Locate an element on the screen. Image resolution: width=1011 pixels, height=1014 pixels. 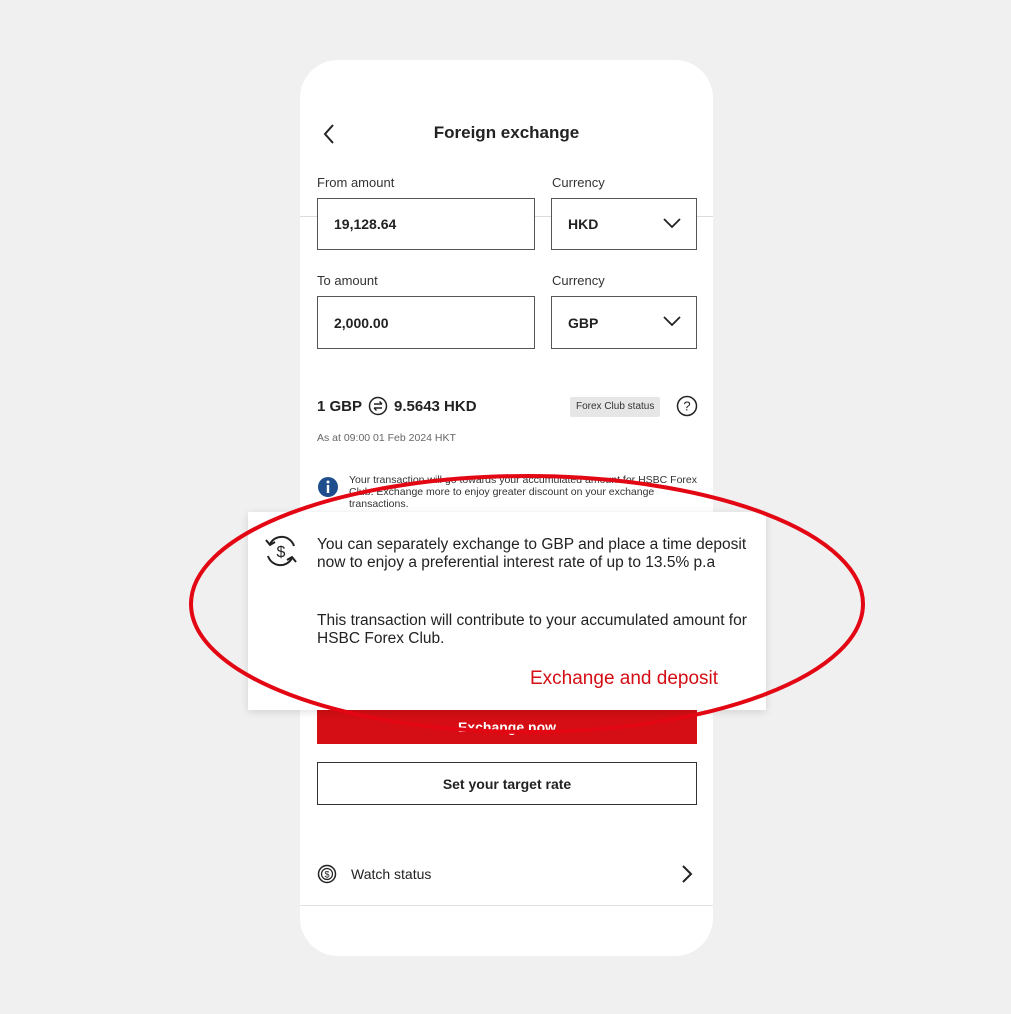
divider is located at coordinates (506, 905).